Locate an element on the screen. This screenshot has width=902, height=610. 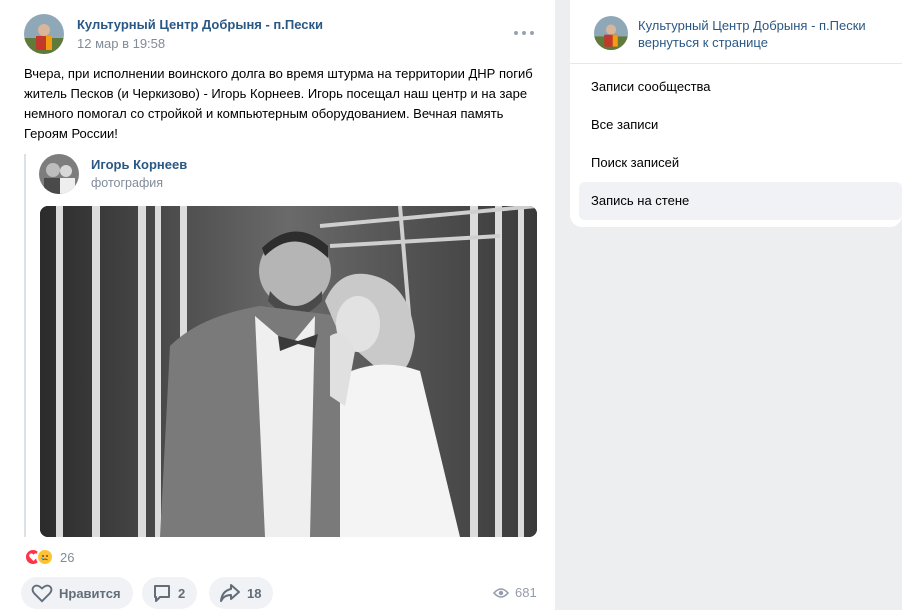
sidebar-community-avatar is located at coordinates (611, 33).